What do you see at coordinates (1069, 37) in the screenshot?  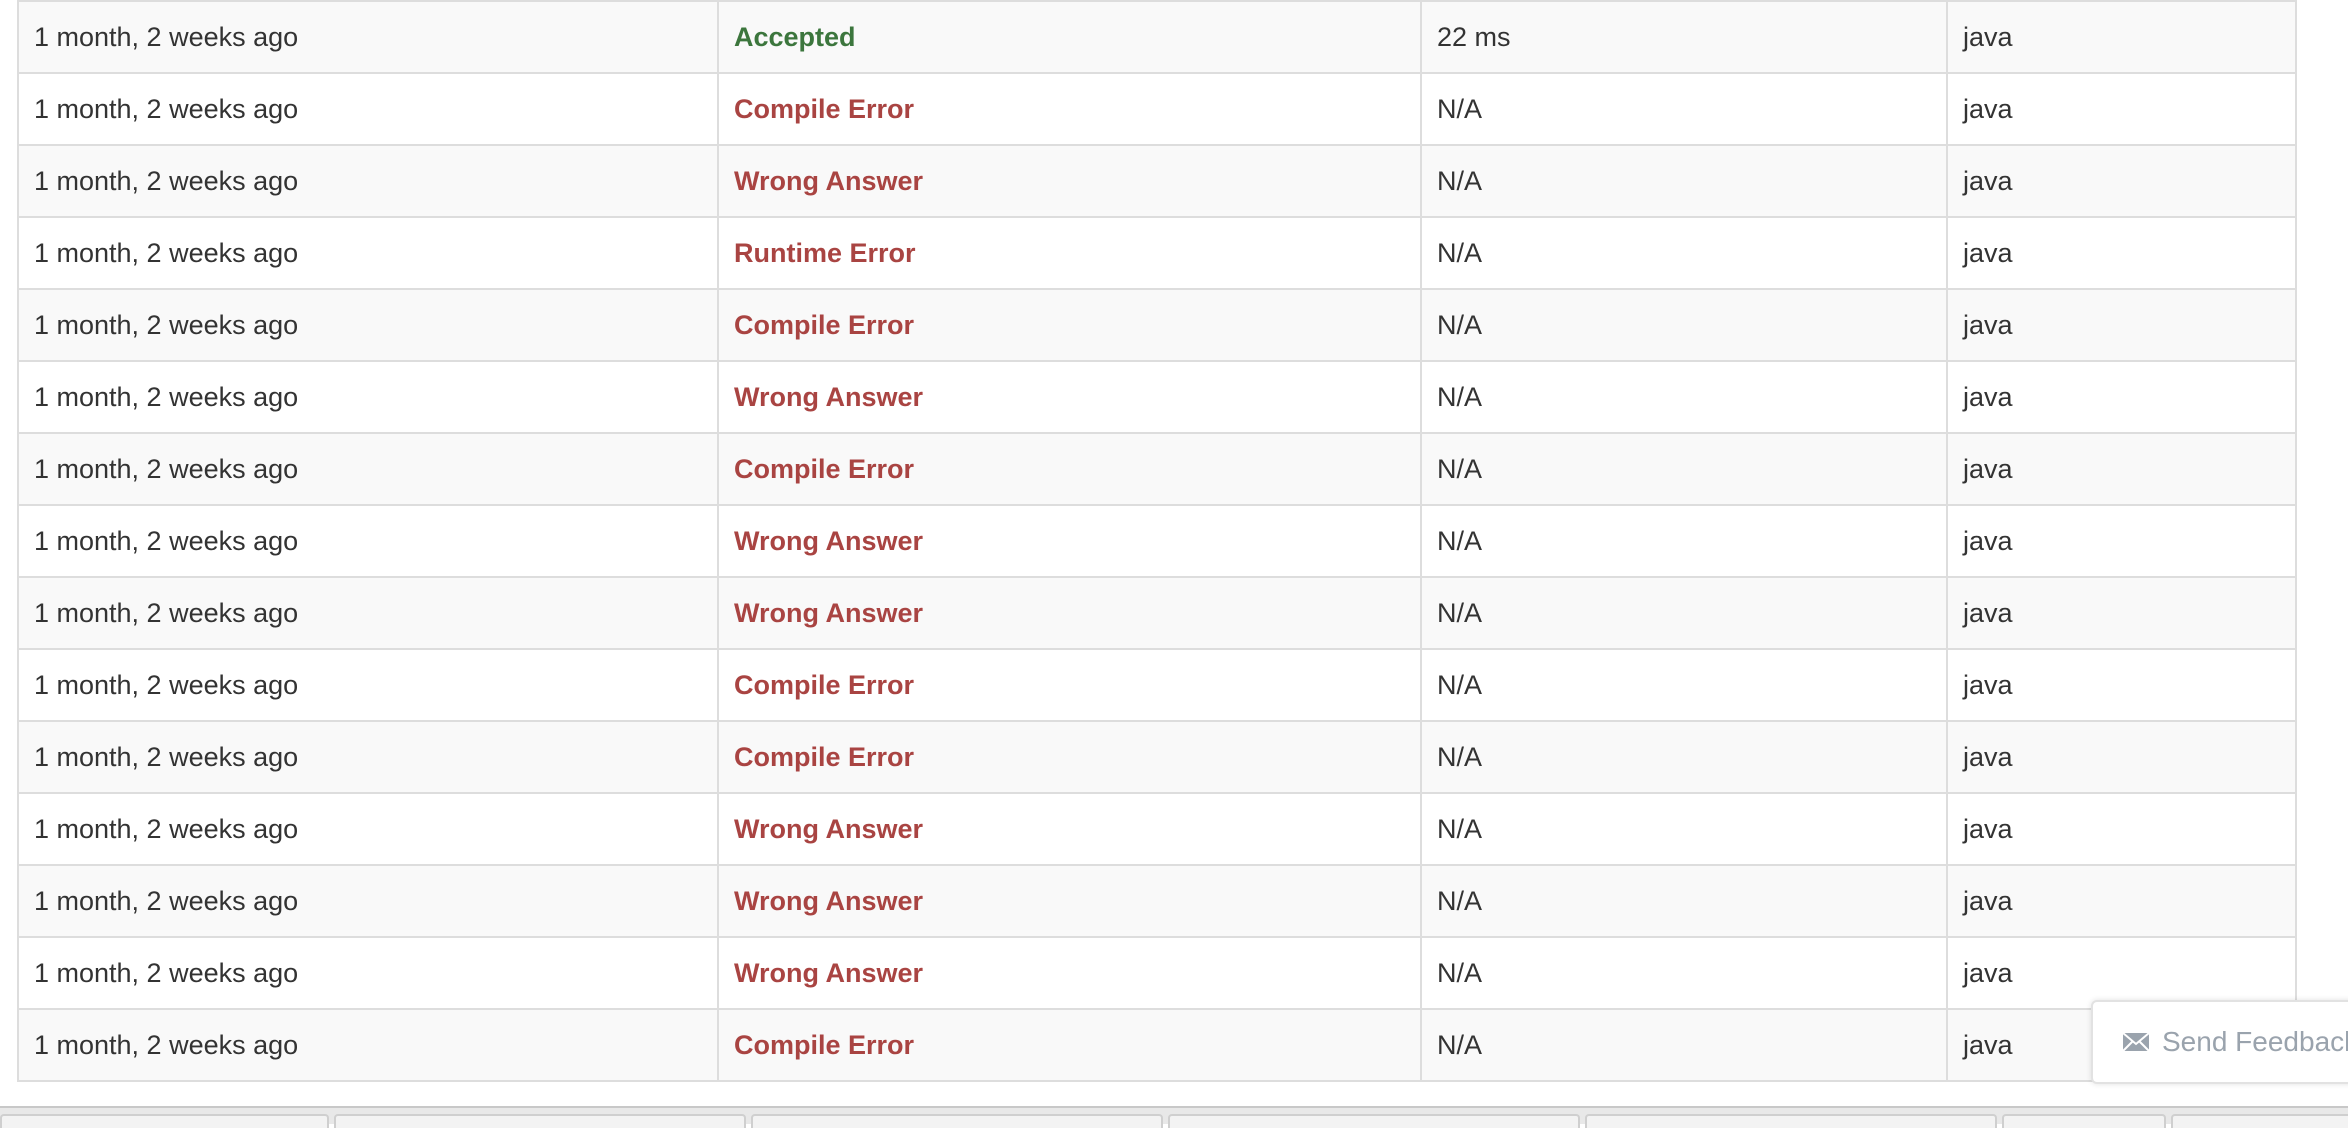 I see `submission-status-cell: Accepted` at bounding box center [1069, 37].